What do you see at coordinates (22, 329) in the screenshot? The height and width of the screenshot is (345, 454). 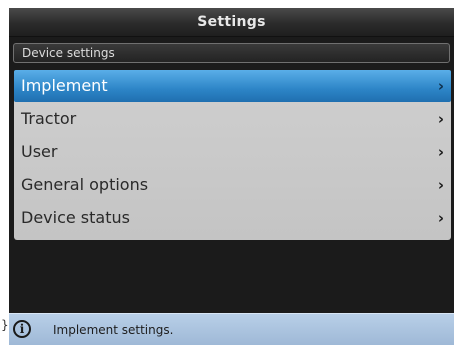 I see `info-icon: i` at bounding box center [22, 329].